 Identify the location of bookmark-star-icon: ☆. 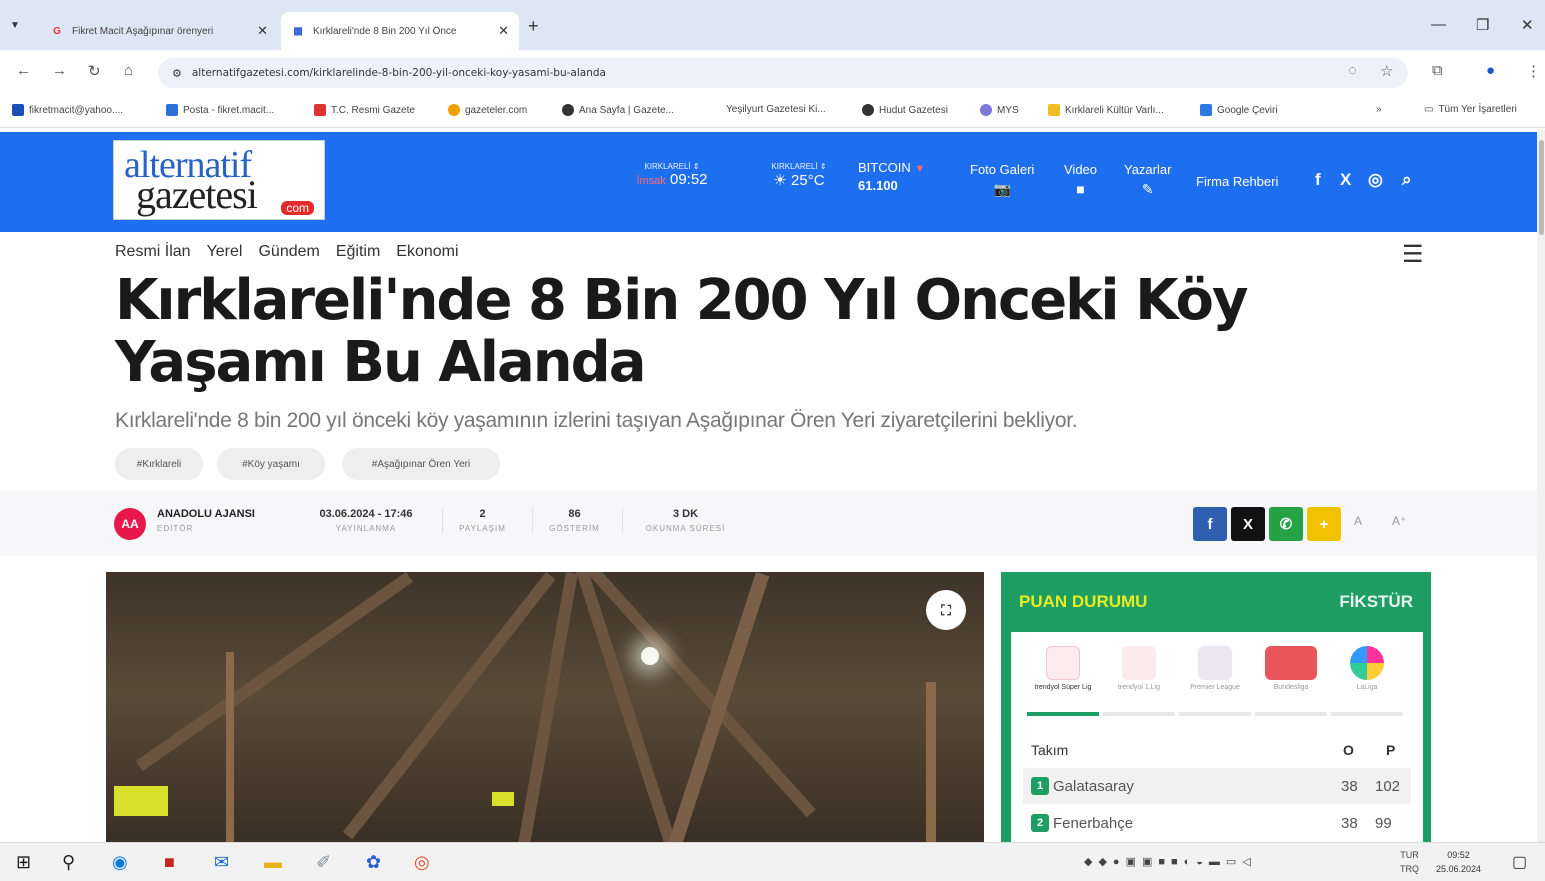
(1386, 71).